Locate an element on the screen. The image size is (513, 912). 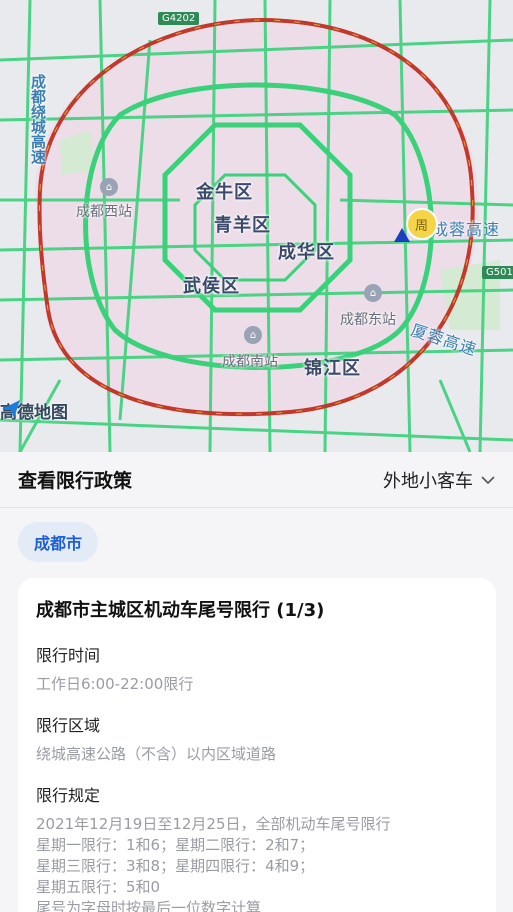
rule-line: 星期三限行：3和8；星期四限行：4和9； is located at coordinates (175, 866).